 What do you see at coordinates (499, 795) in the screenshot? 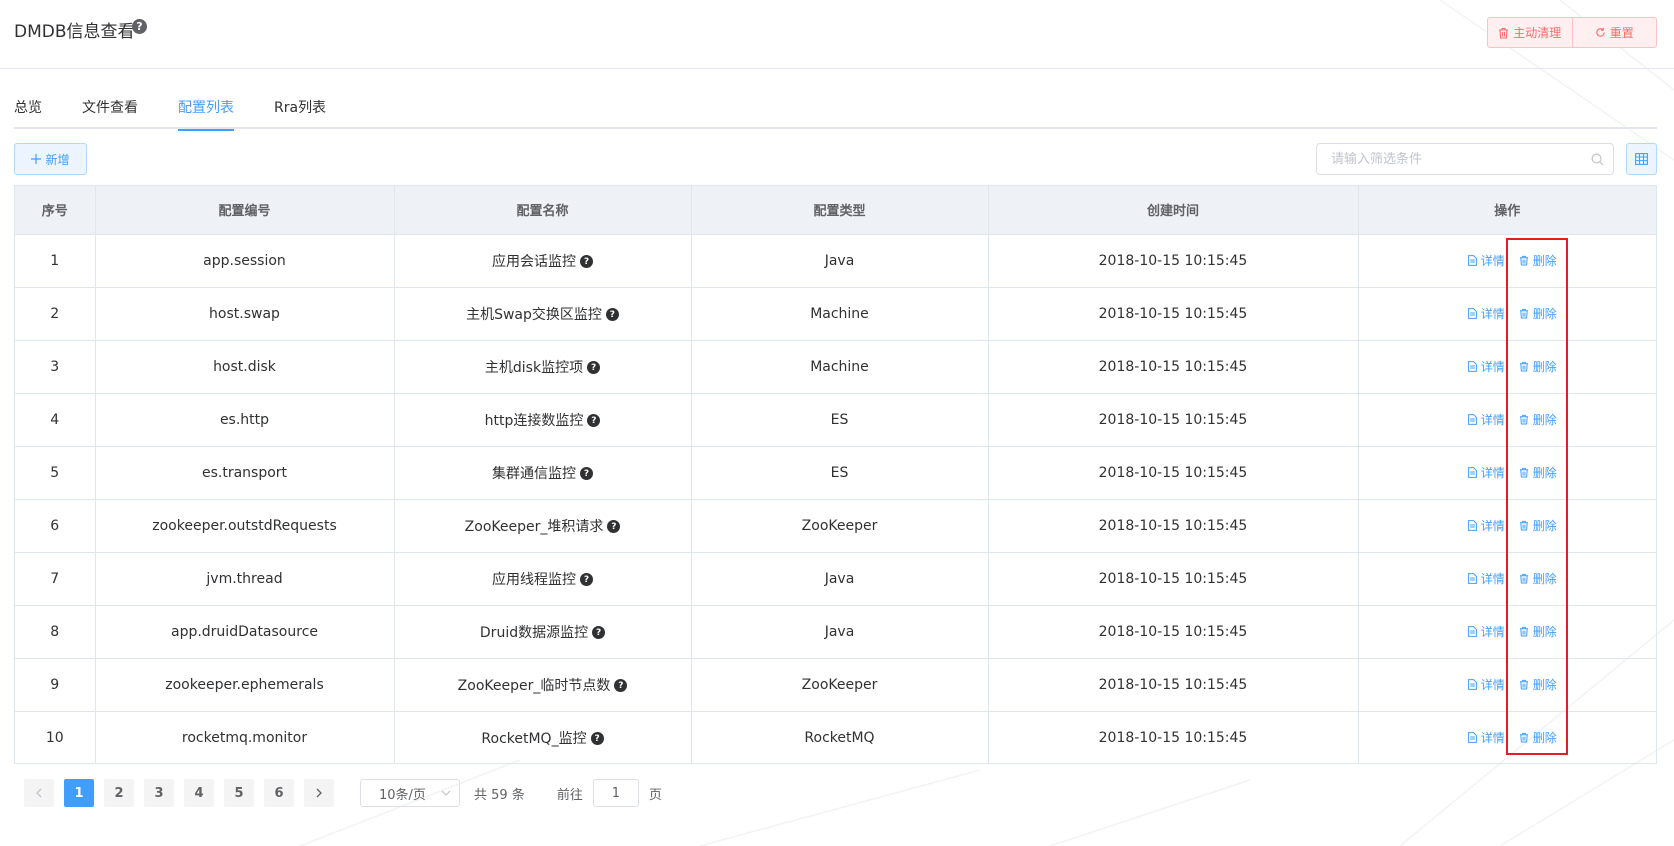
I see `total-count: 共 59 条` at bounding box center [499, 795].